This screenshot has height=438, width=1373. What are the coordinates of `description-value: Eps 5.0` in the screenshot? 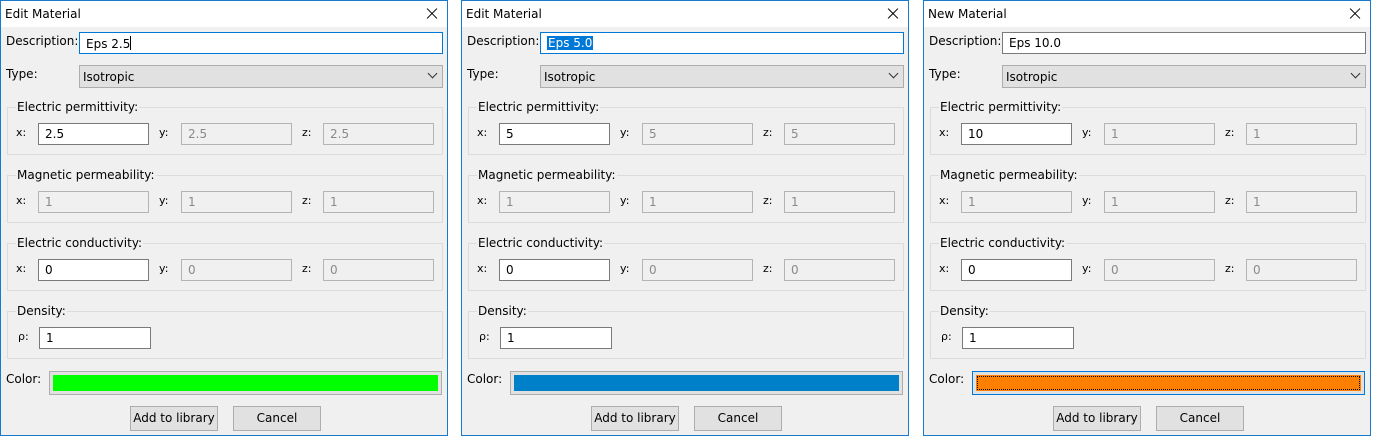 It's located at (570, 43).